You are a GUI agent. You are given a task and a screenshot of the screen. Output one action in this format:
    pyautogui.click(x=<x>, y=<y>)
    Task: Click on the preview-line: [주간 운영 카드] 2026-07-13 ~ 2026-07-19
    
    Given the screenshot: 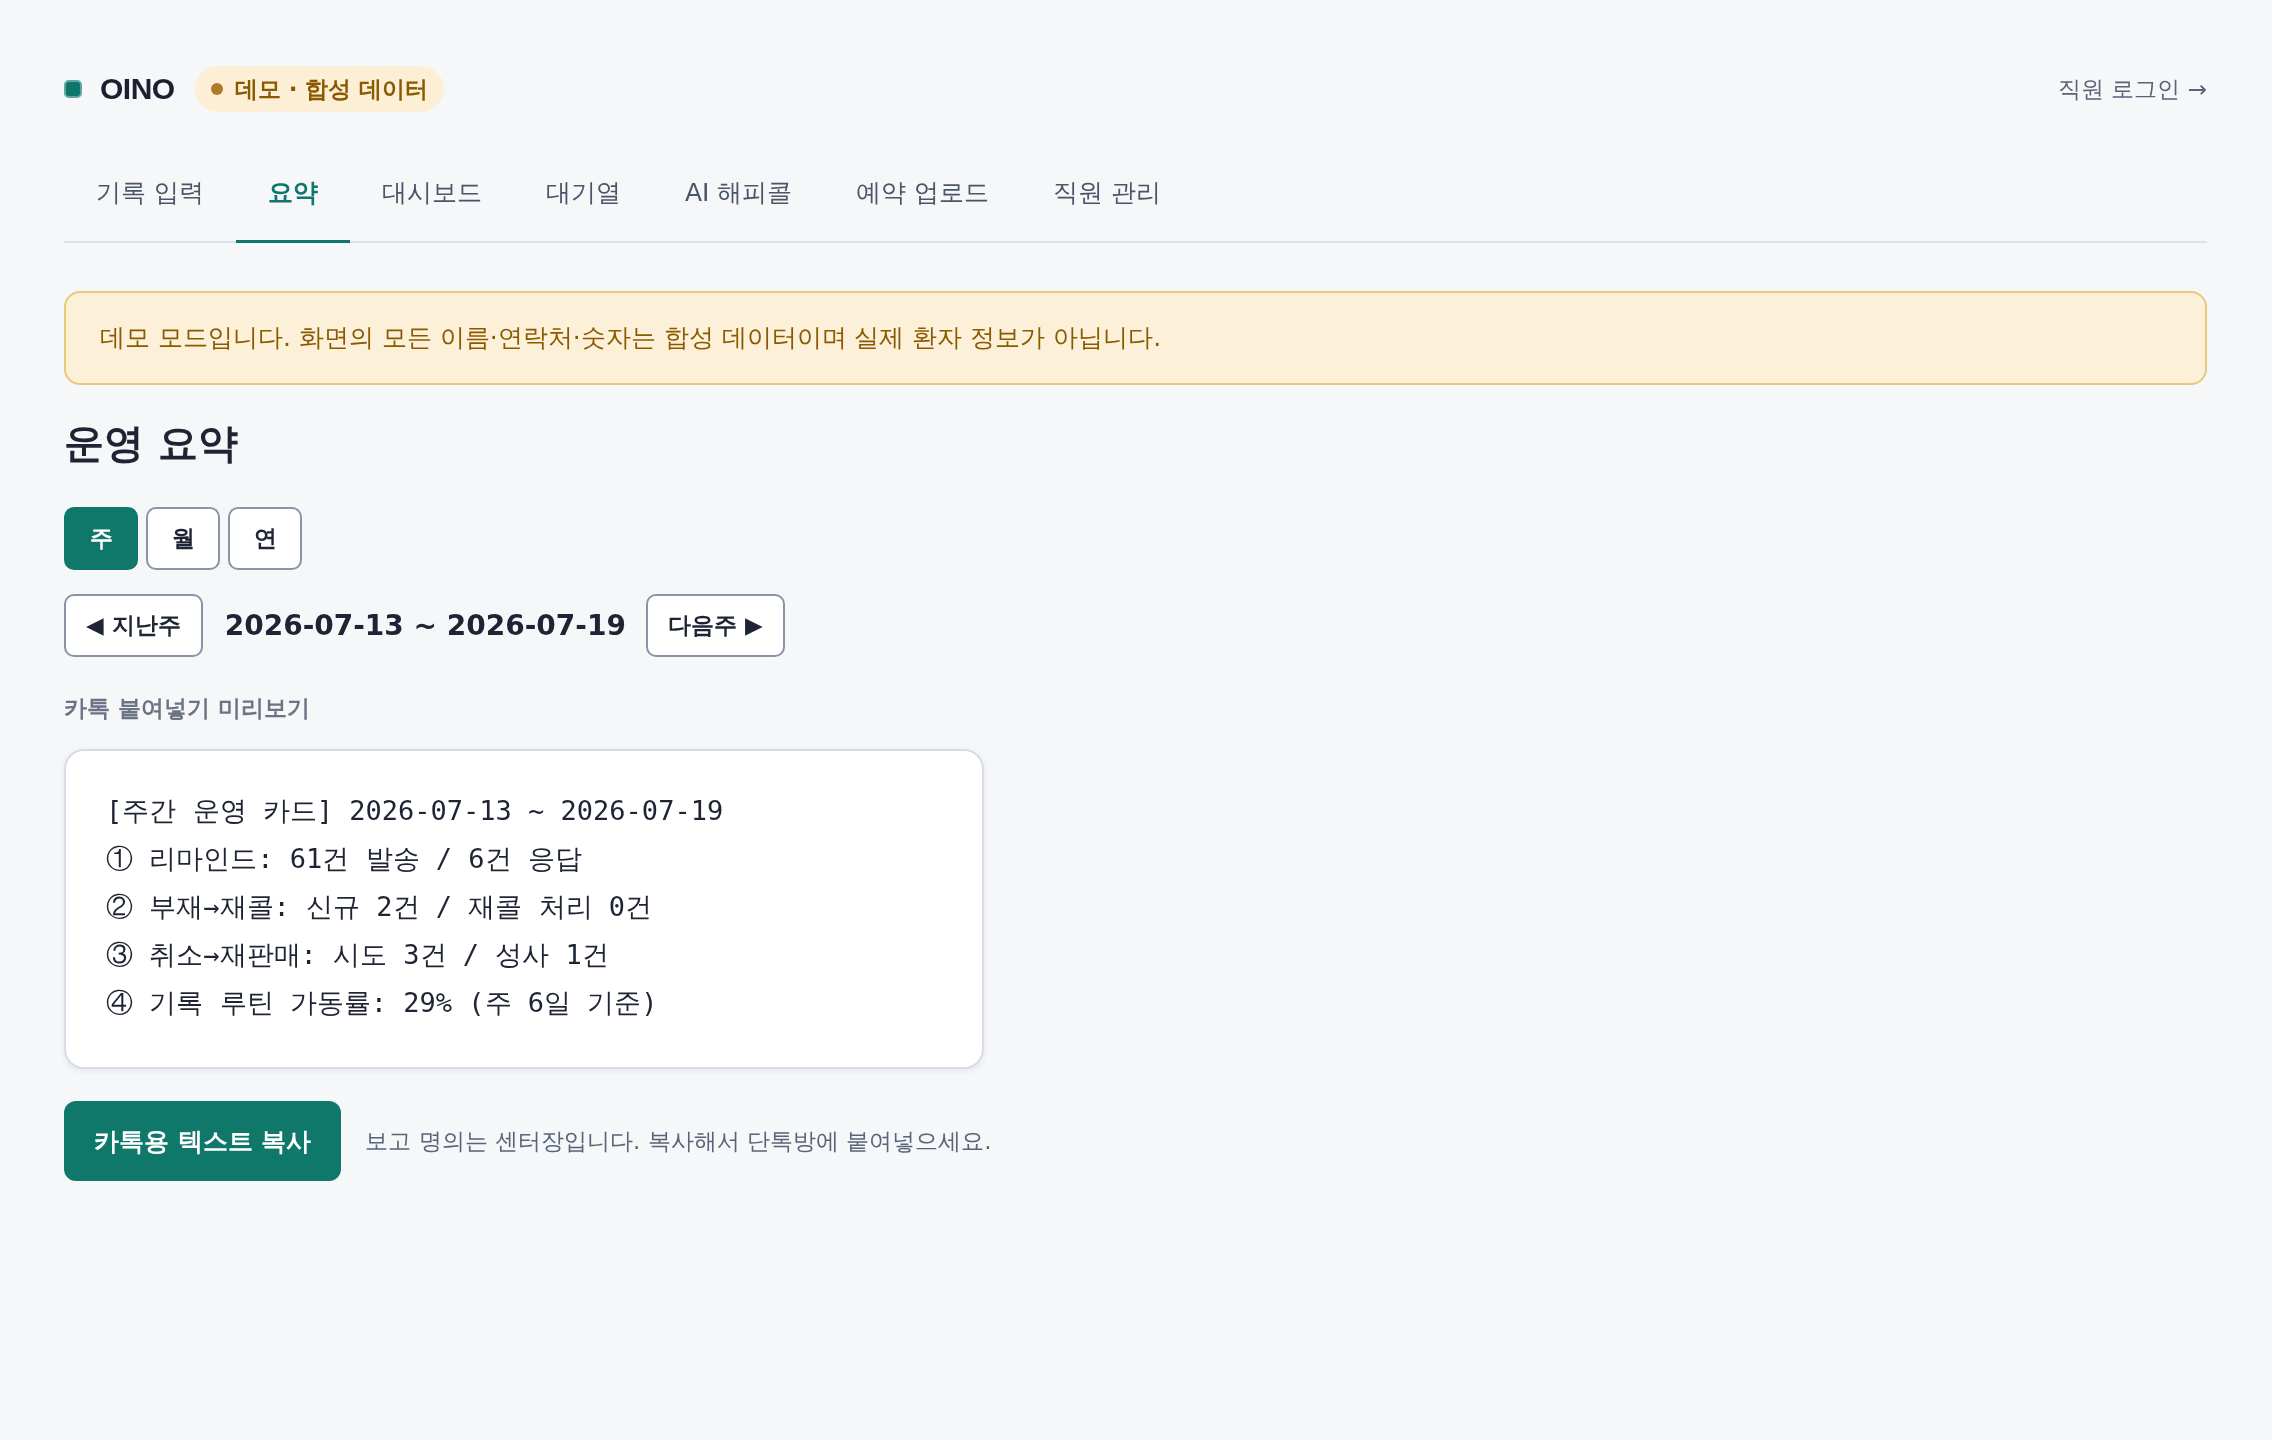 What is the action you would take?
    pyautogui.click(x=415, y=811)
    